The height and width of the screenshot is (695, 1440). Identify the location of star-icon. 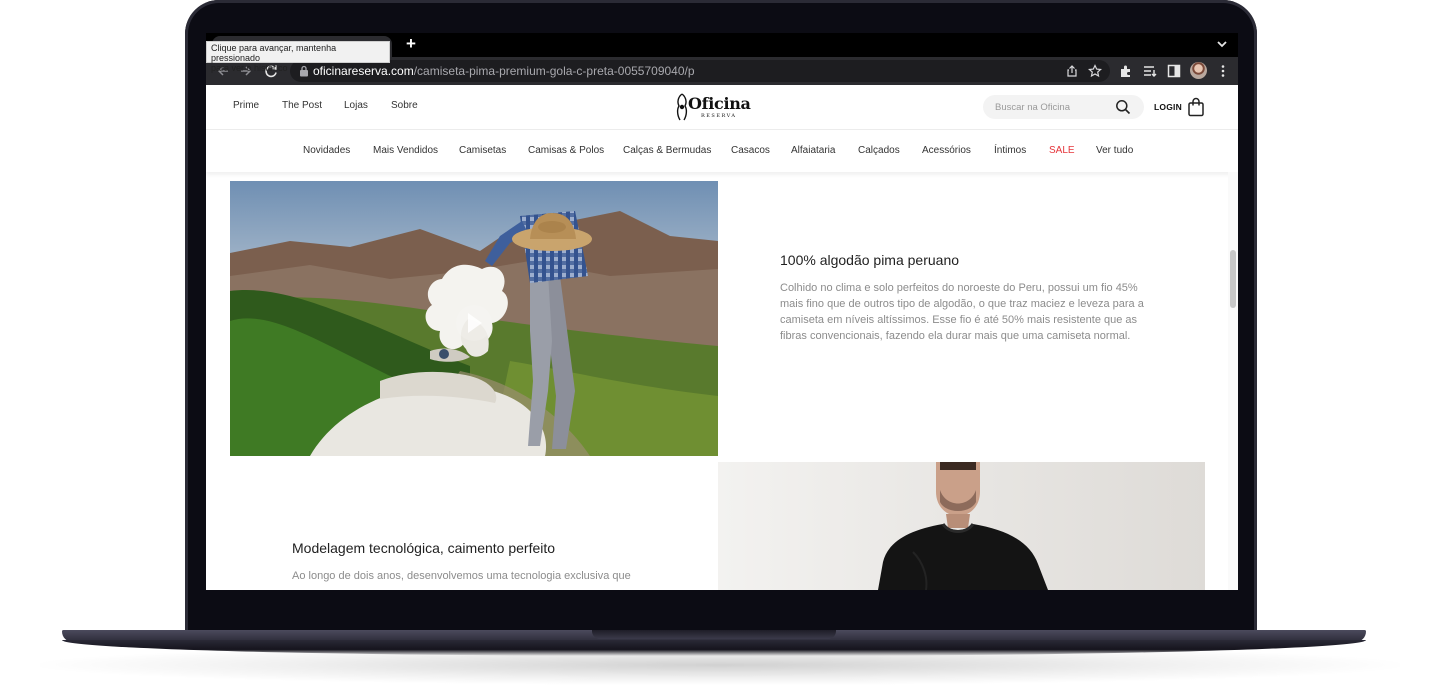
(1095, 71).